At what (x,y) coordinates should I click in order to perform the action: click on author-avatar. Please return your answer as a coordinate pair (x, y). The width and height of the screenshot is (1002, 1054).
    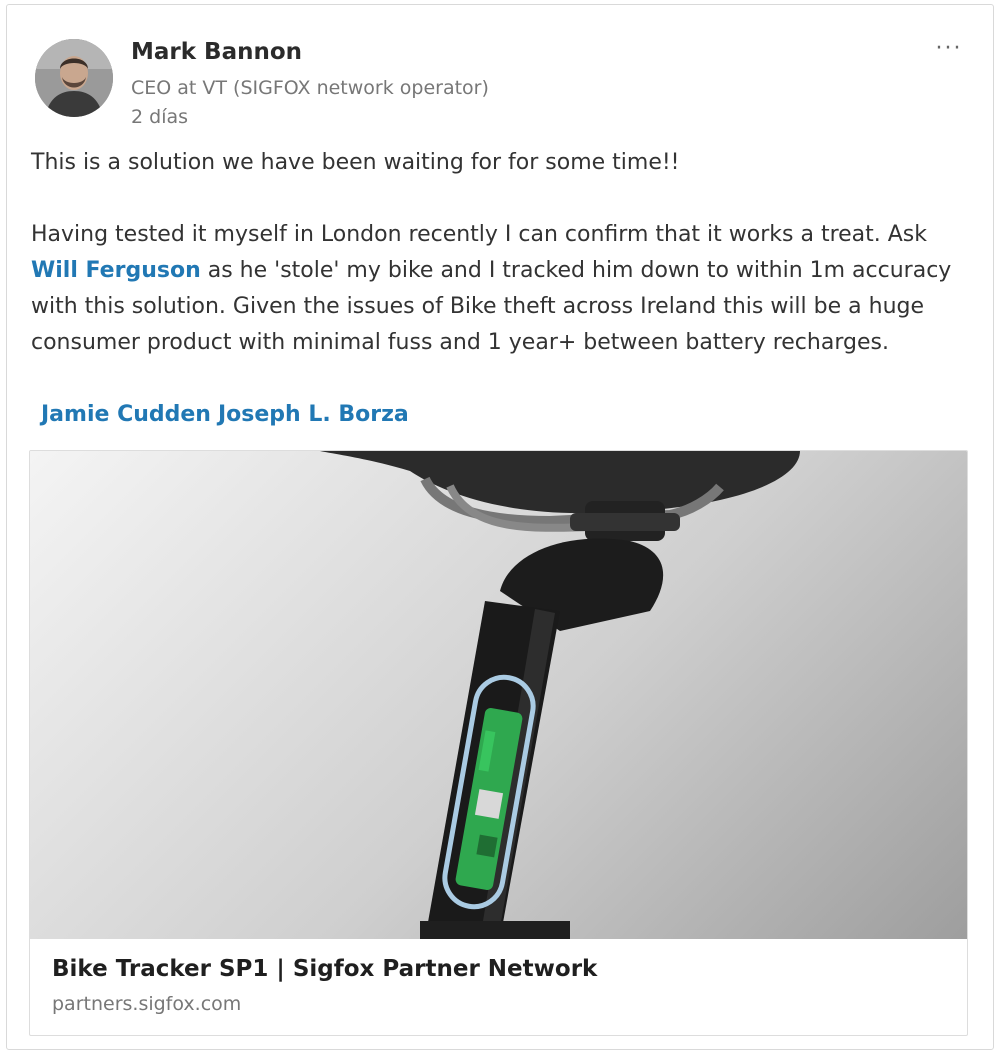
    Looking at the image, I should click on (74, 78).